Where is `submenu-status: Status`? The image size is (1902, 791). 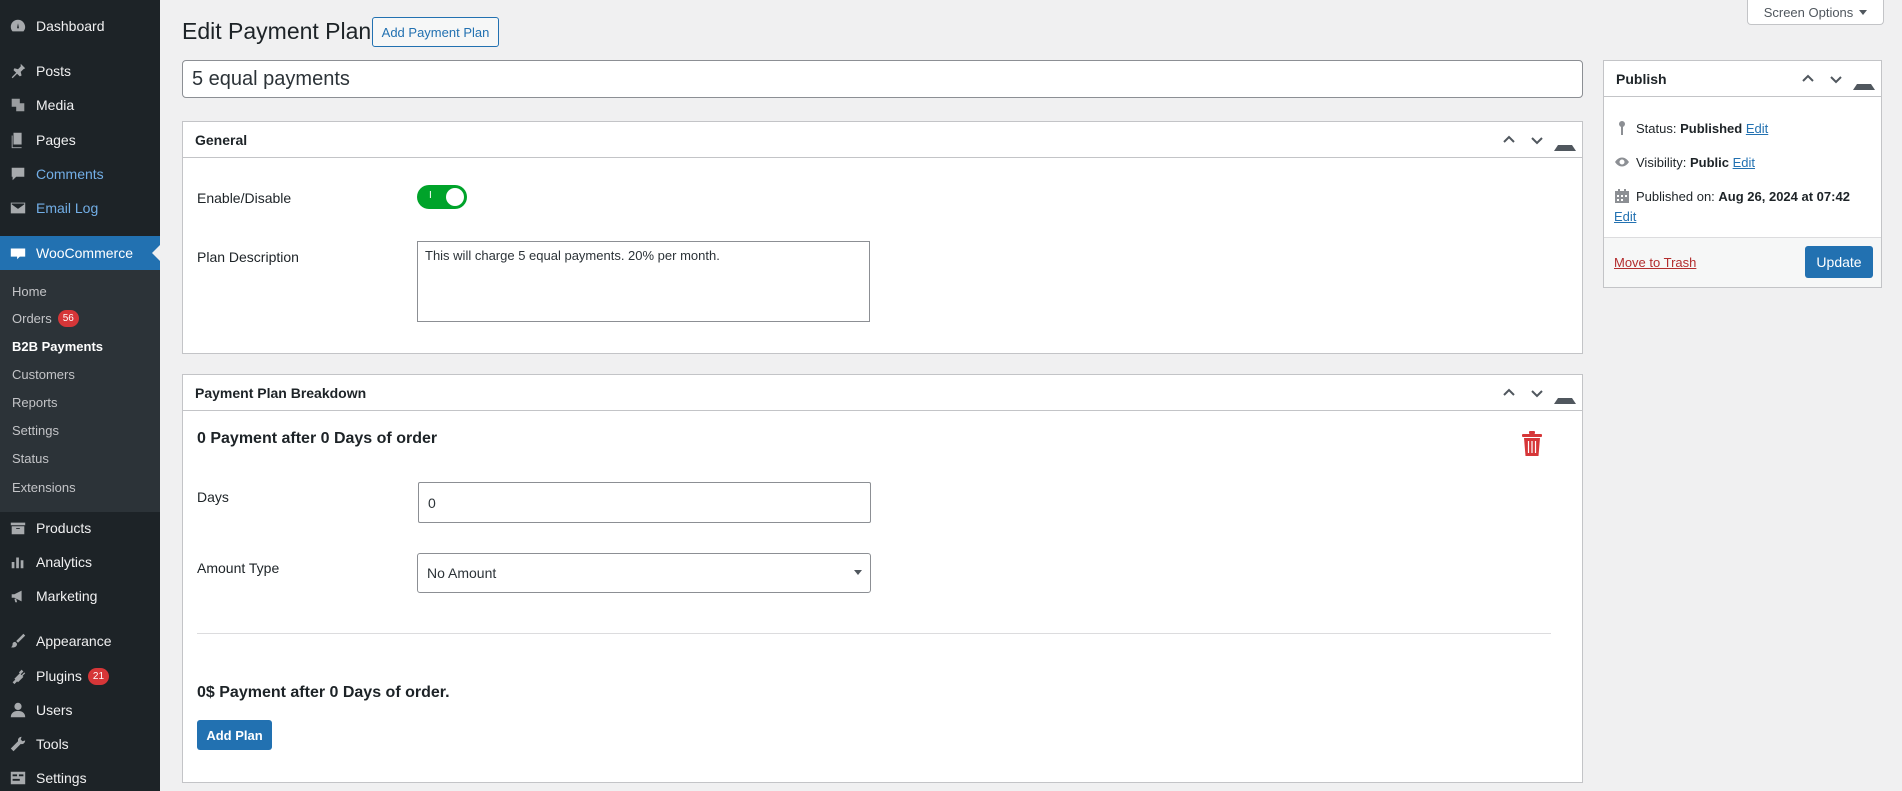
submenu-status: Status is located at coordinates (30, 458).